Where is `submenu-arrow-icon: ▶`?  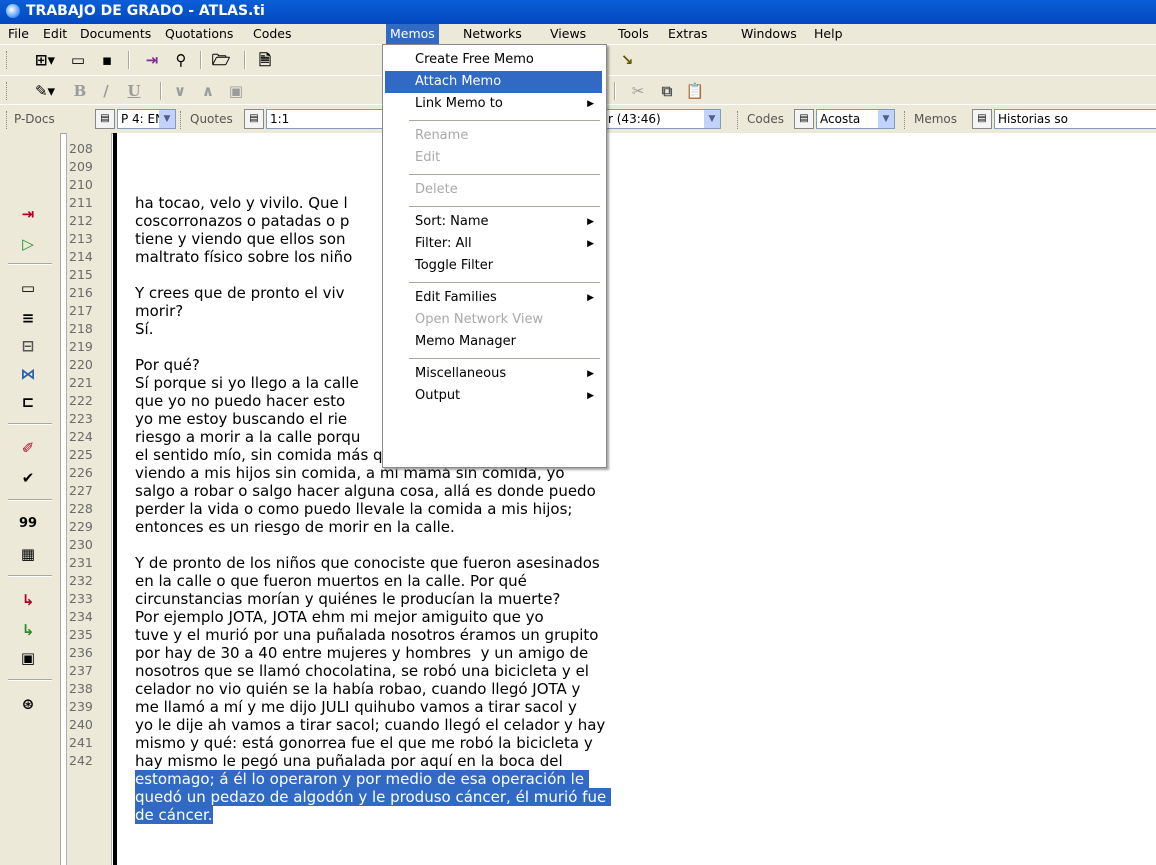
submenu-arrow-icon: ▶ is located at coordinates (590, 104).